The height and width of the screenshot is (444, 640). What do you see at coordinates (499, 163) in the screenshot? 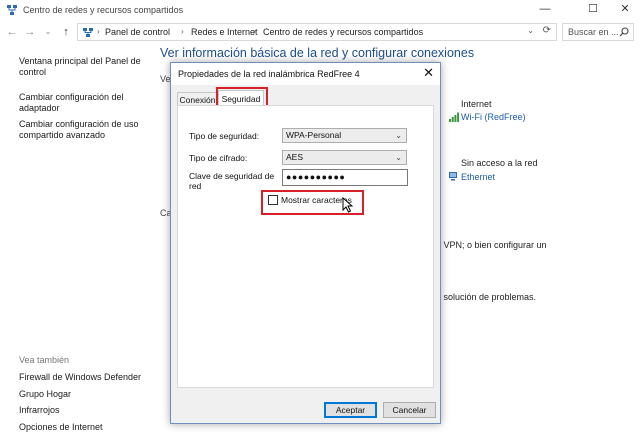
I see `access-type-no-network: Sin acceso a la red` at bounding box center [499, 163].